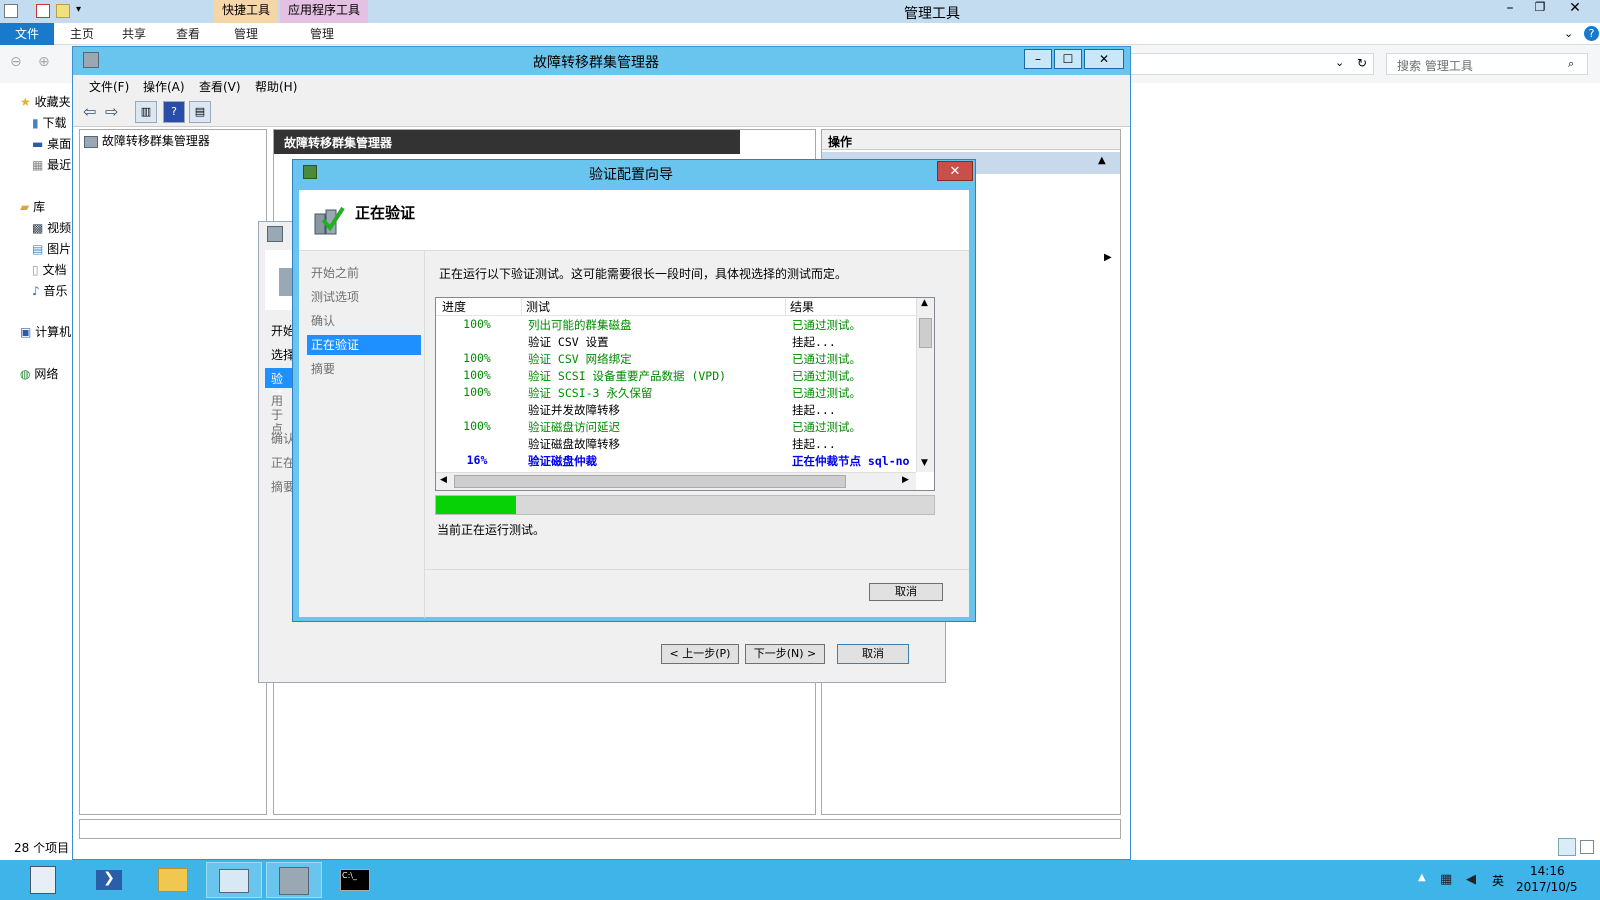  I want to click on horizontal-scrollbar: ◀ ▶, so click(676, 481).